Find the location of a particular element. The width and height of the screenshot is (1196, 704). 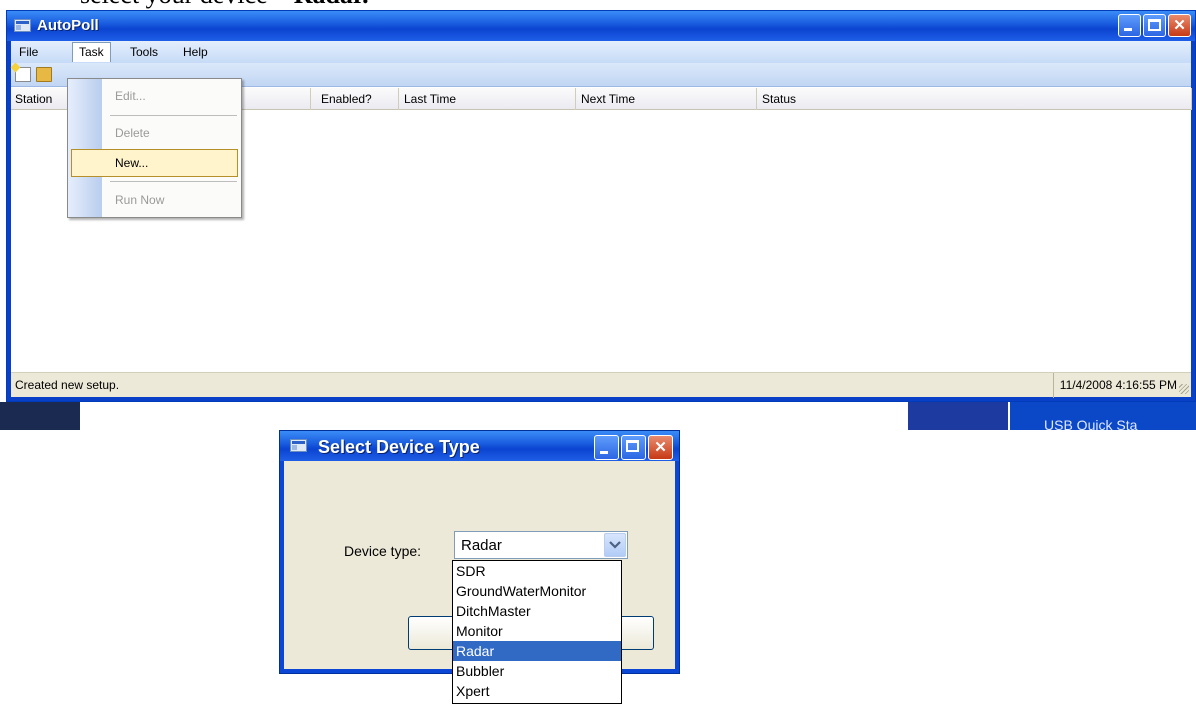

option-radar: Radar is located at coordinates (537, 651).